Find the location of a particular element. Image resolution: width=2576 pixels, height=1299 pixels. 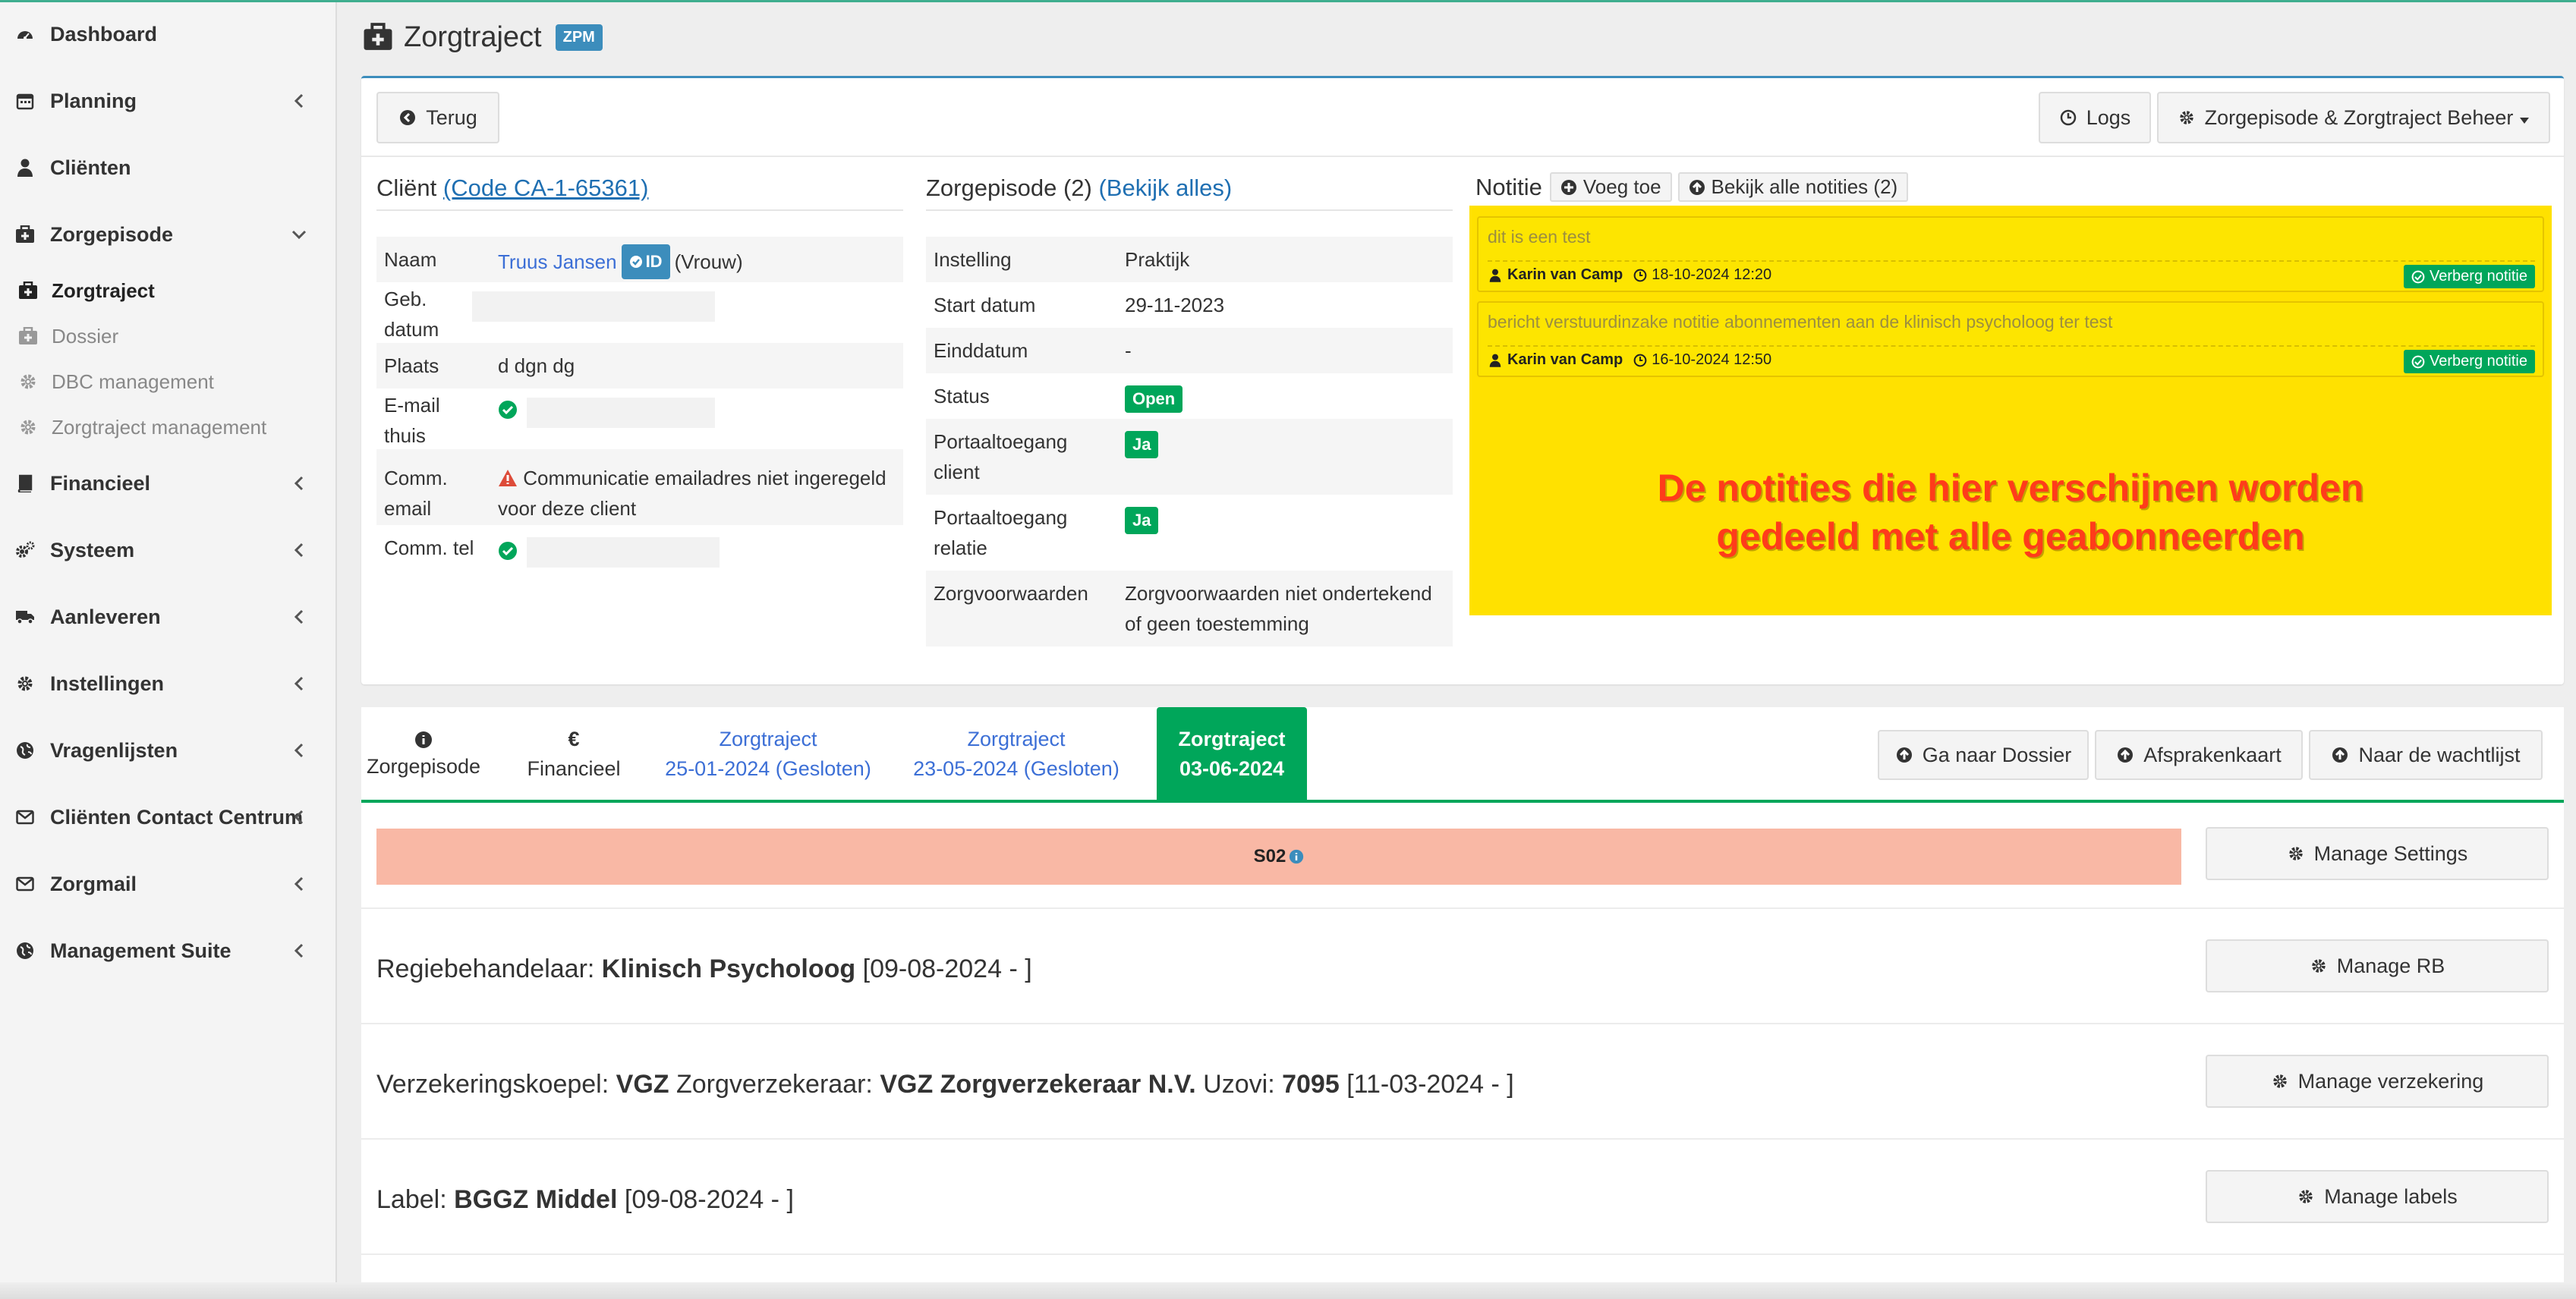

tab-zorgtraject-03-06-2024: Zorgtraject 03-06-2024 is located at coordinates (1232, 754).